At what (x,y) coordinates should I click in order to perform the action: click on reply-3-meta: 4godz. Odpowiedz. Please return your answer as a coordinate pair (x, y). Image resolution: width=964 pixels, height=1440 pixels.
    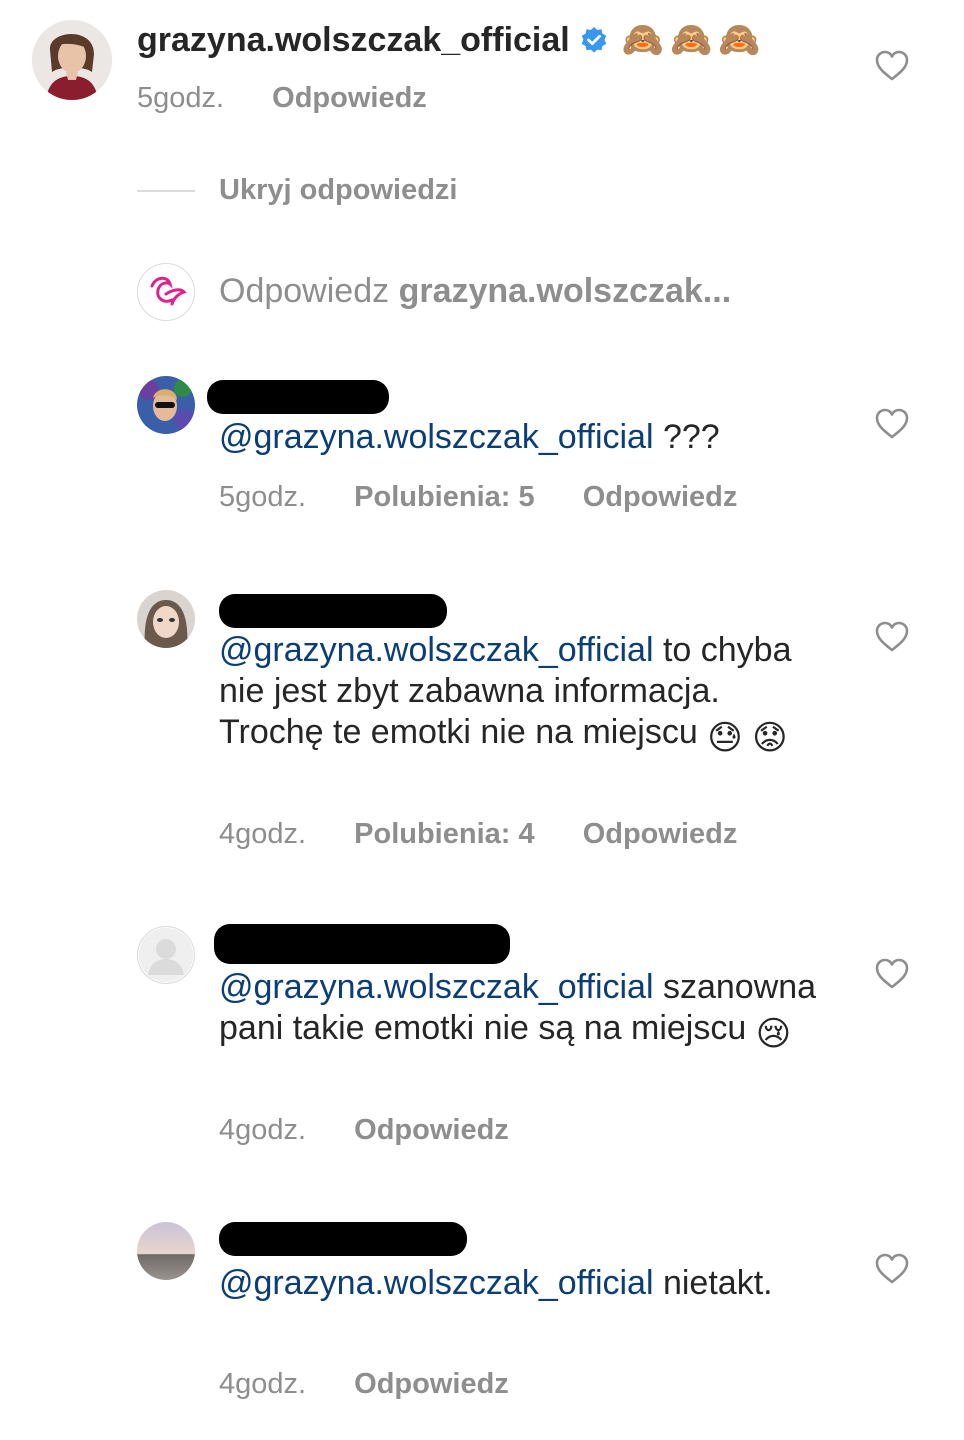
    Looking at the image, I should click on (364, 1130).